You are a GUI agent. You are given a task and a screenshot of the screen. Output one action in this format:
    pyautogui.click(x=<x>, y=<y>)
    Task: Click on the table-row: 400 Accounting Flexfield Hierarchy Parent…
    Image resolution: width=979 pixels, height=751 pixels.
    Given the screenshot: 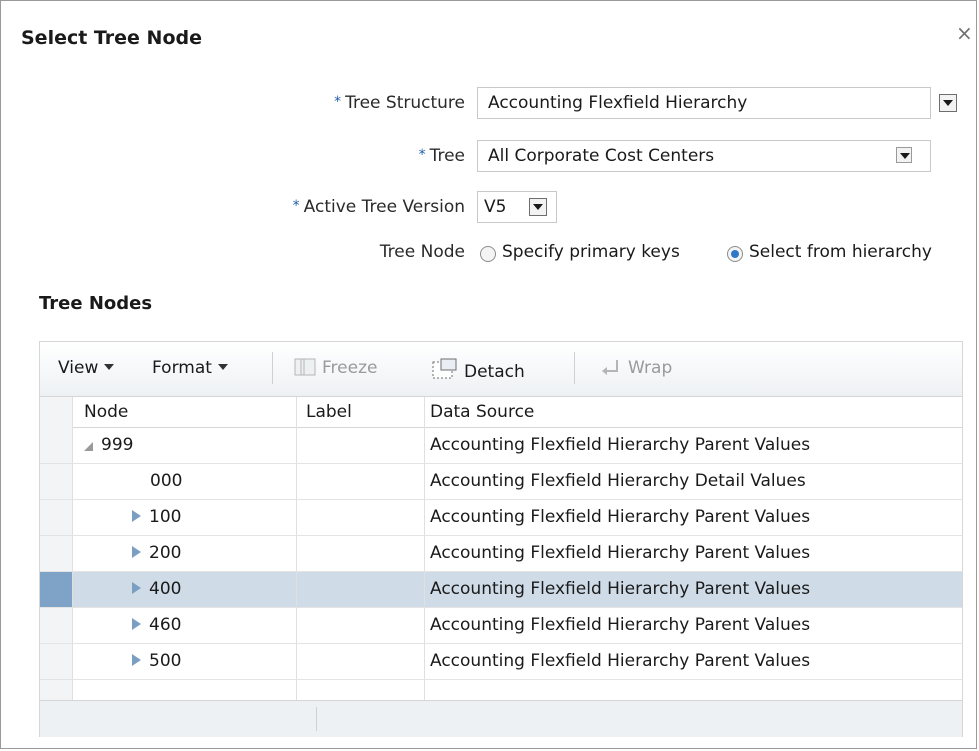 What is the action you would take?
    pyautogui.click(x=501, y=590)
    